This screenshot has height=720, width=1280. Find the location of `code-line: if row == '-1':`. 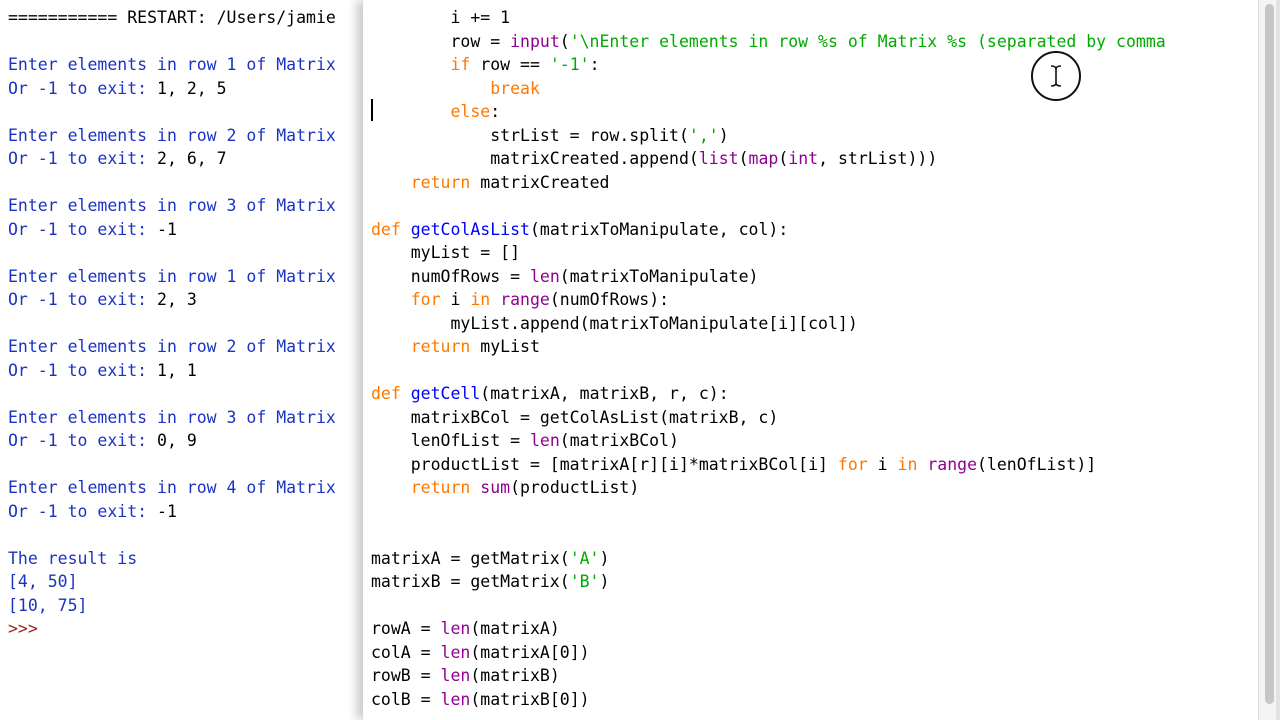

code-line: if row == '-1': is located at coordinates (485, 65).